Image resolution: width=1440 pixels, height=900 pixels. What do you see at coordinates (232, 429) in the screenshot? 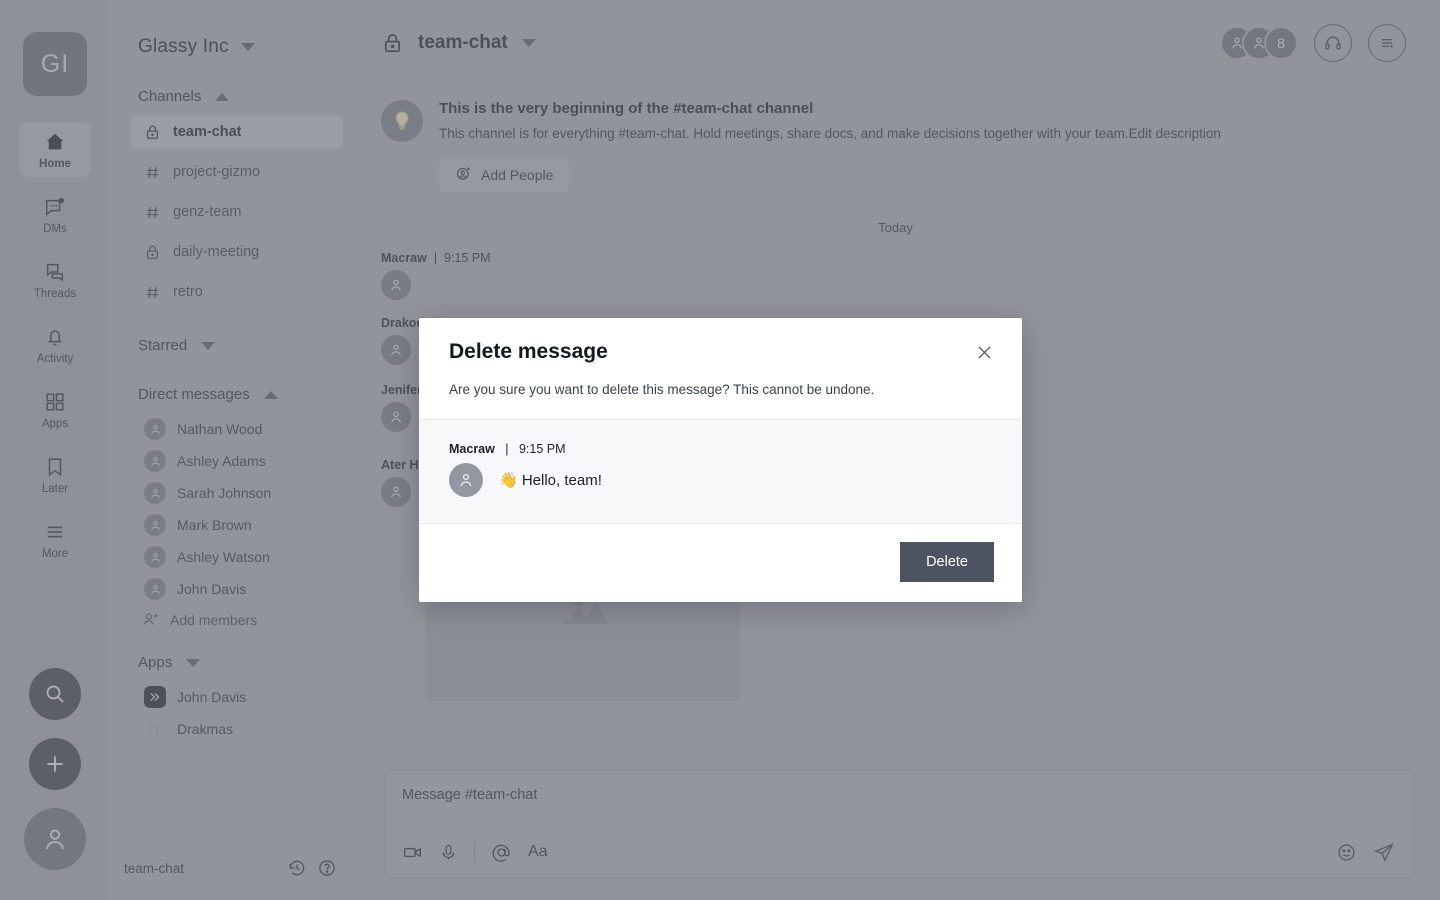
I see `dm-item-nathan-wood: Nathan Wood` at bounding box center [232, 429].